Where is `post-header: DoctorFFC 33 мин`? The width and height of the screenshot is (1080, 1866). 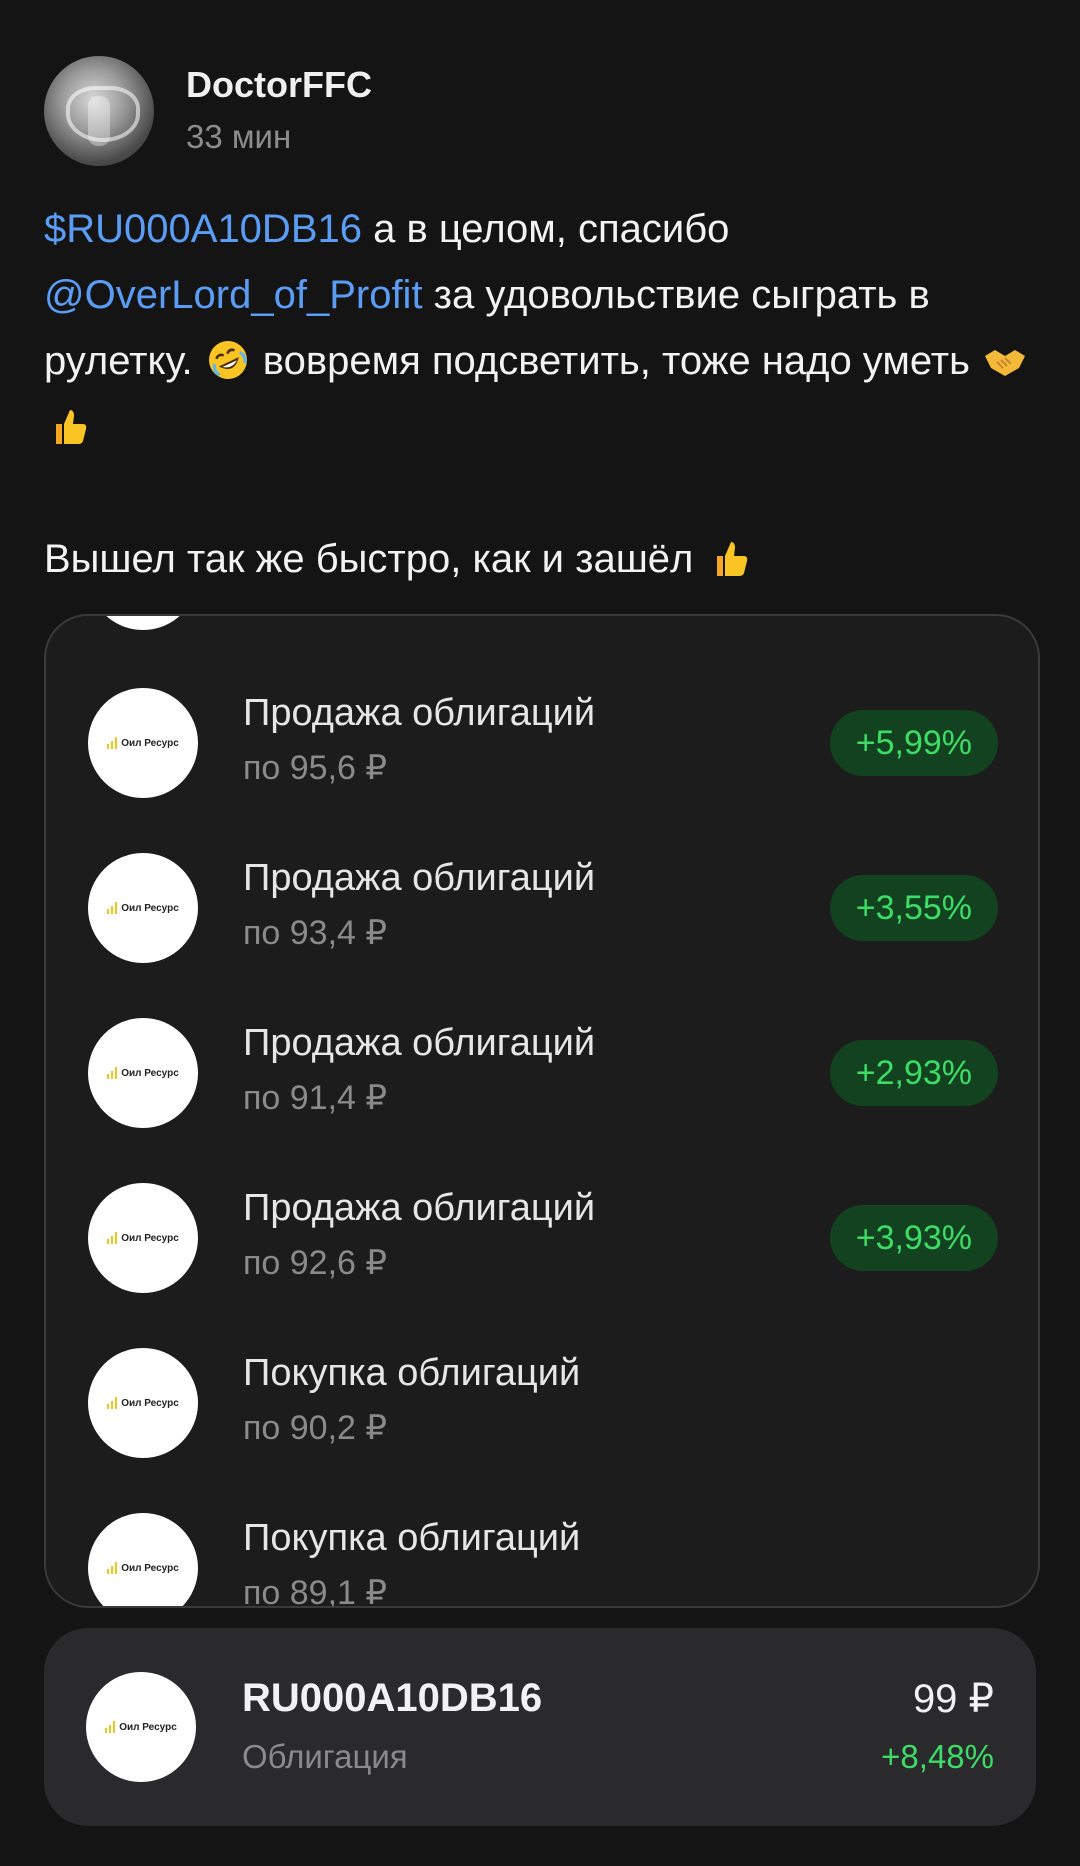 post-header: DoctorFFC 33 мин is located at coordinates (208, 111).